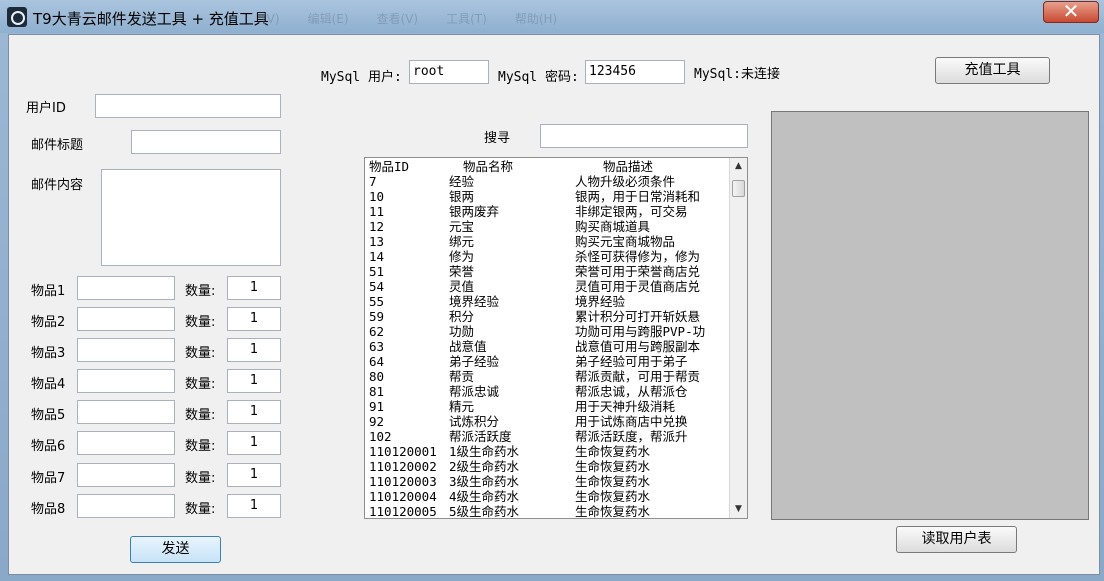 The height and width of the screenshot is (581, 1104). What do you see at coordinates (738, 166) in the screenshot?
I see `scroll-up-arrow-icon: ▲` at bounding box center [738, 166].